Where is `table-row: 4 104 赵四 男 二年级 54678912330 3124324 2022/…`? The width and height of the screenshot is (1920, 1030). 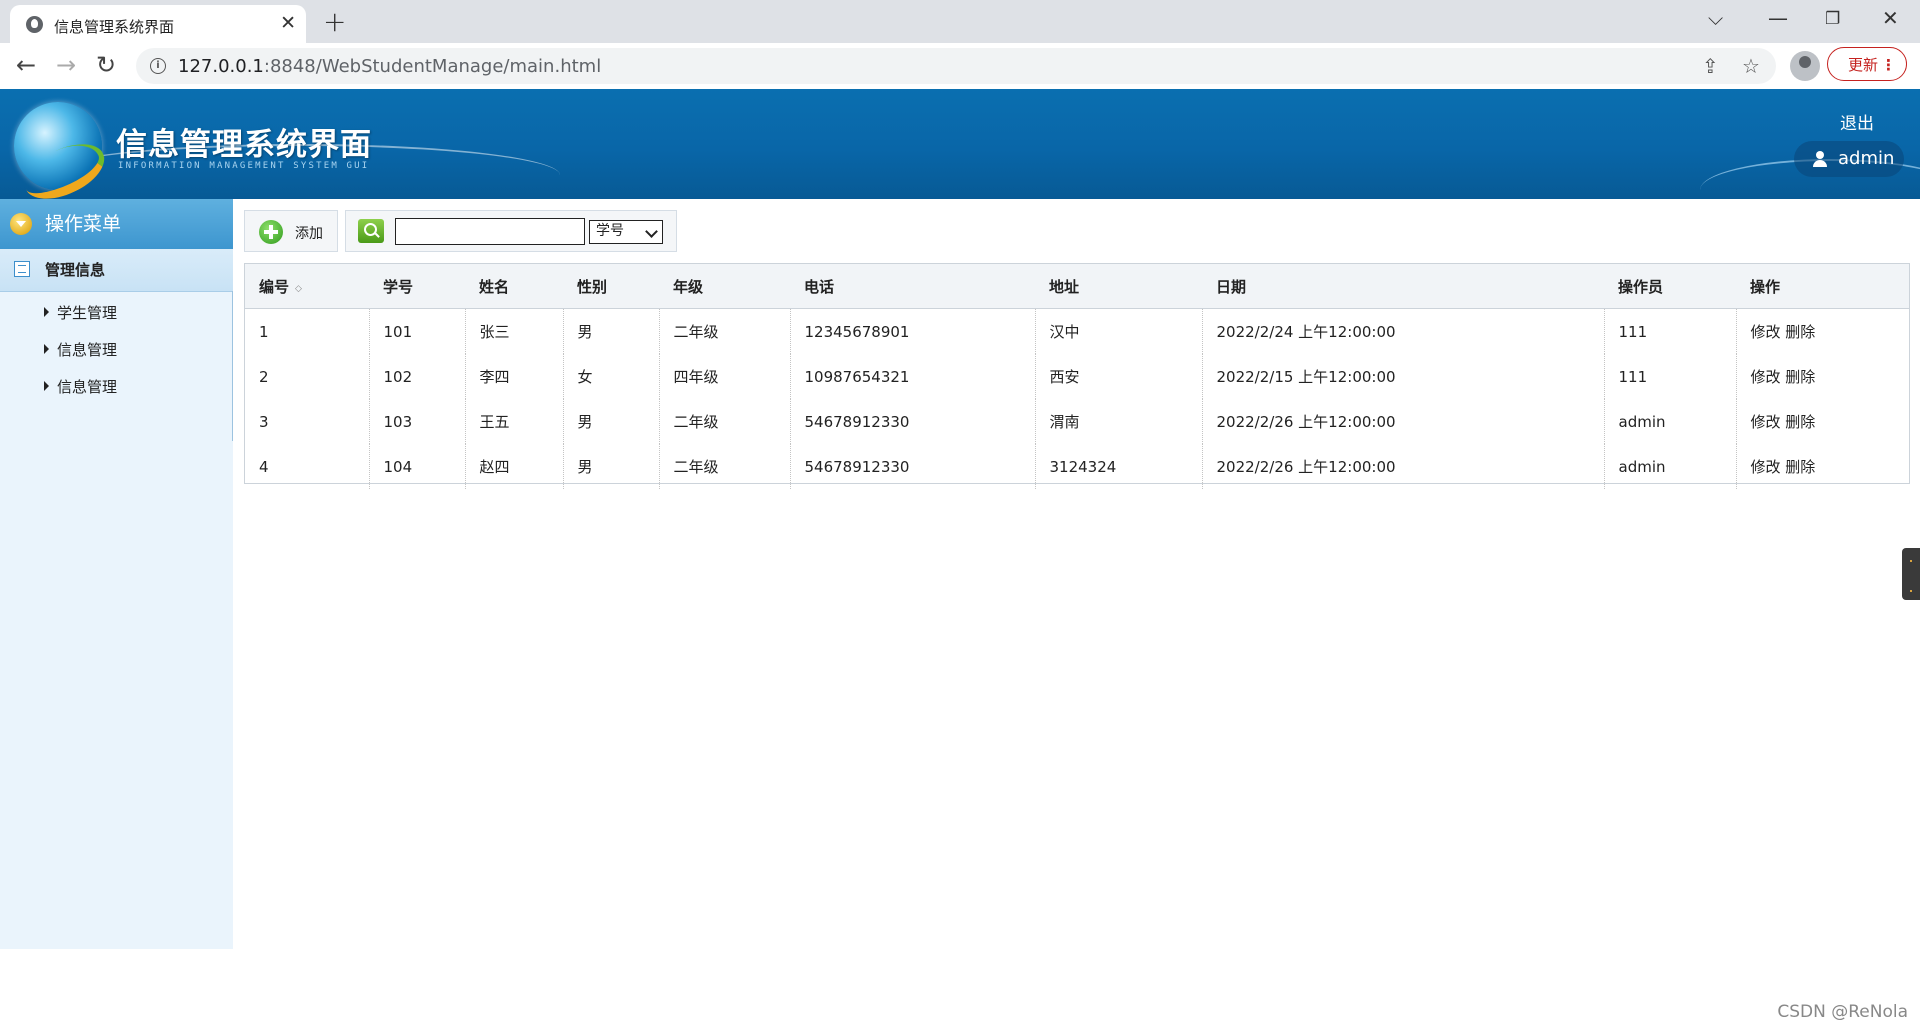 table-row: 4 104 赵四 男 二年级 54678912330 3124324 2022/… is located at coordinates (1077, 466).